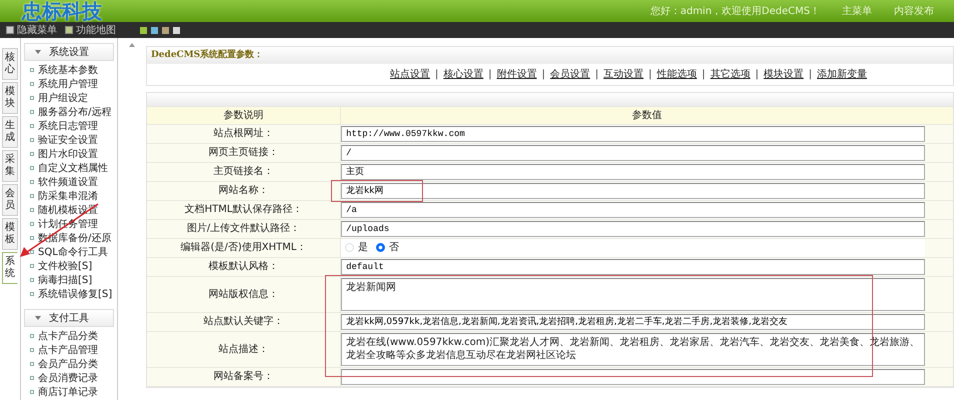  Describe the element at coordinates (633, 134) in the screenshot. I see `input-field: http://www.0597kkw.com` at that location.